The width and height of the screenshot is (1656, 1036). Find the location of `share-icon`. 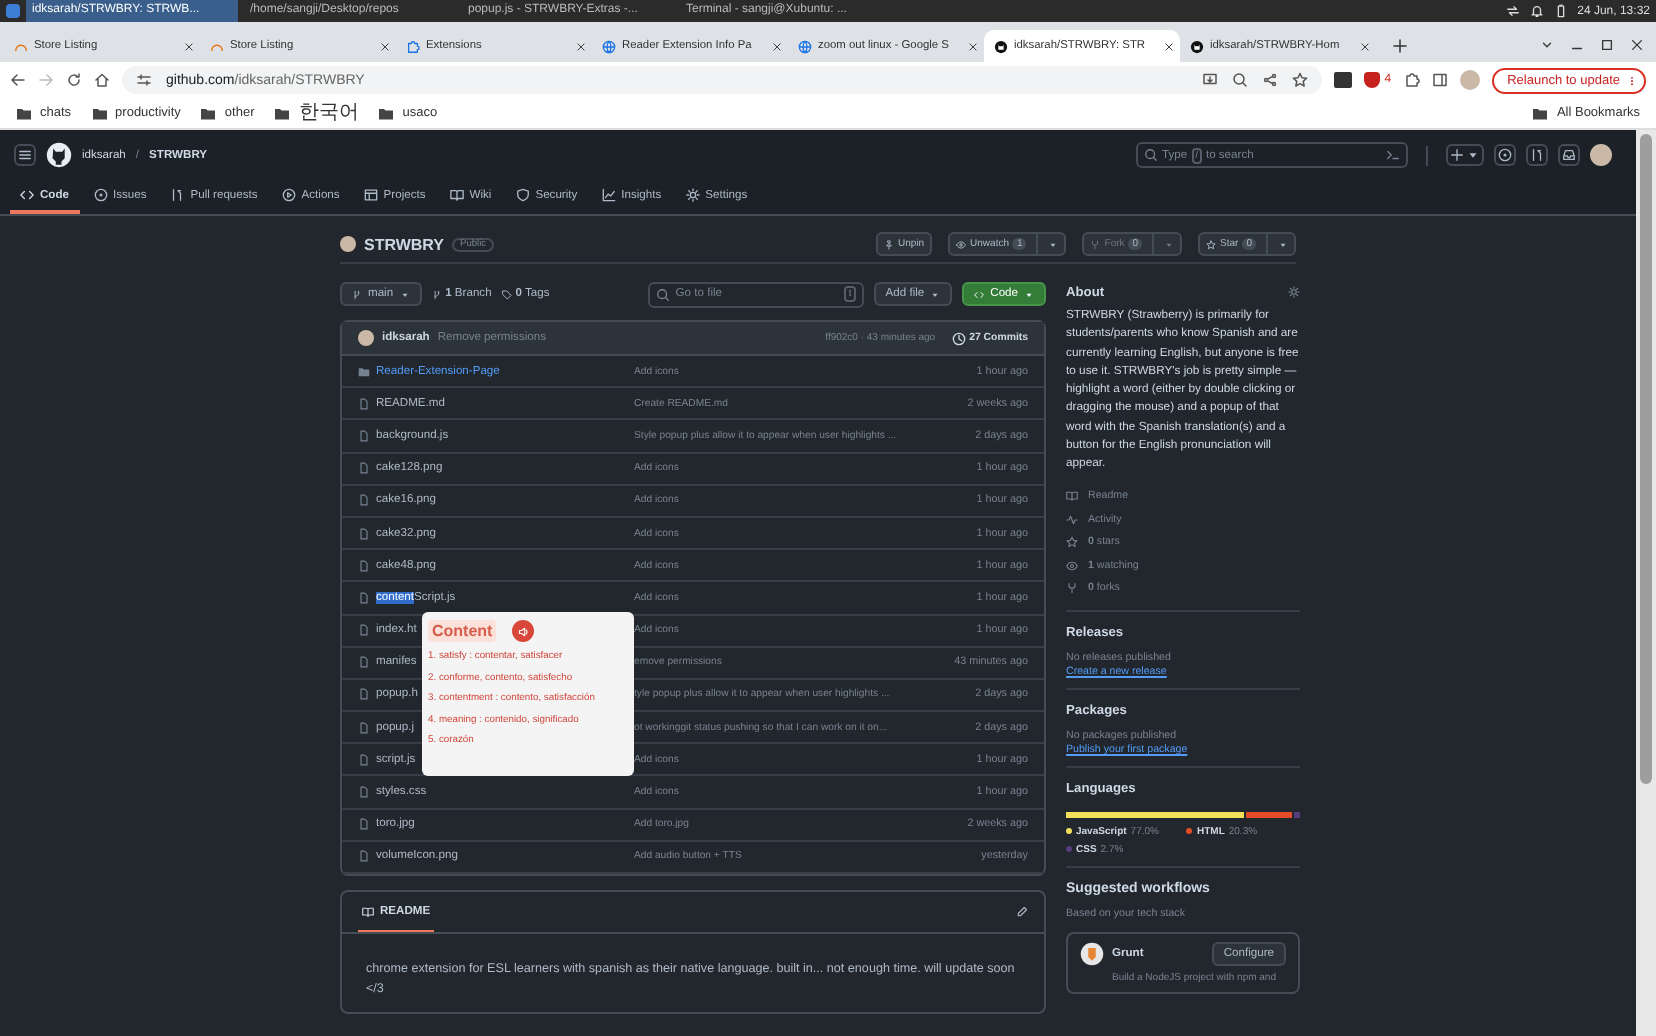

share-icon is located at coordinates (1270, 80).